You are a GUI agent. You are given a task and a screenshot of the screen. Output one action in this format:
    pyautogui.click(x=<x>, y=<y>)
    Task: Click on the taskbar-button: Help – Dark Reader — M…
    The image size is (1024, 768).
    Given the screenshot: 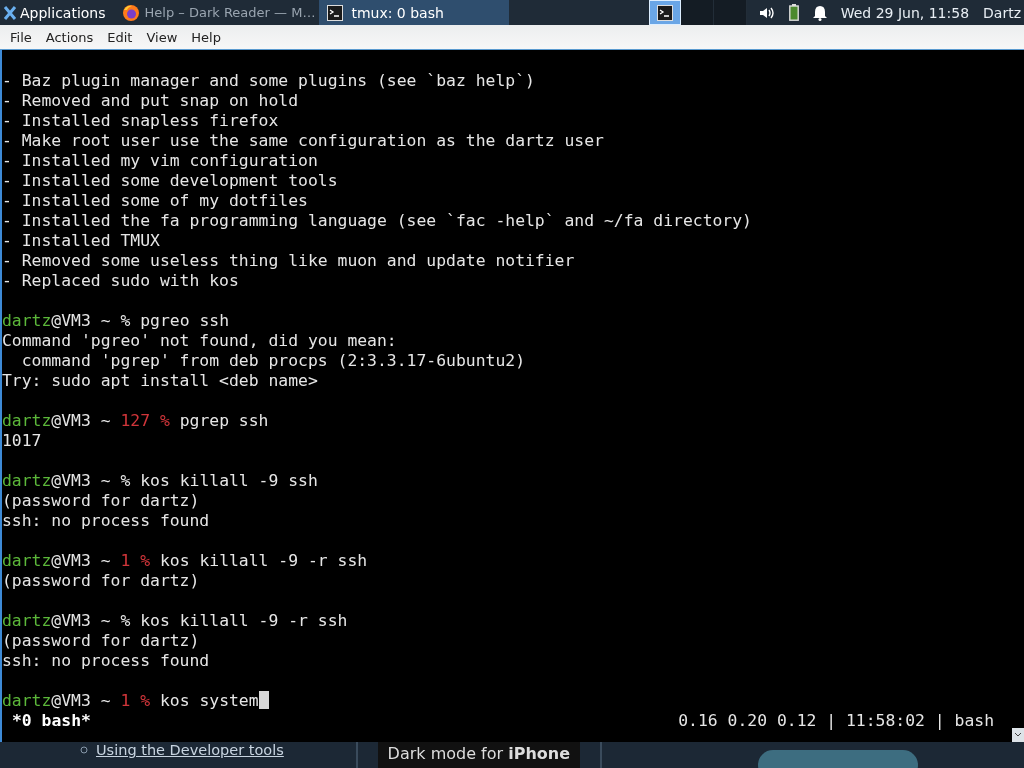 What is the action you would take?
    pyautogui.click(x=218, y=12)
    